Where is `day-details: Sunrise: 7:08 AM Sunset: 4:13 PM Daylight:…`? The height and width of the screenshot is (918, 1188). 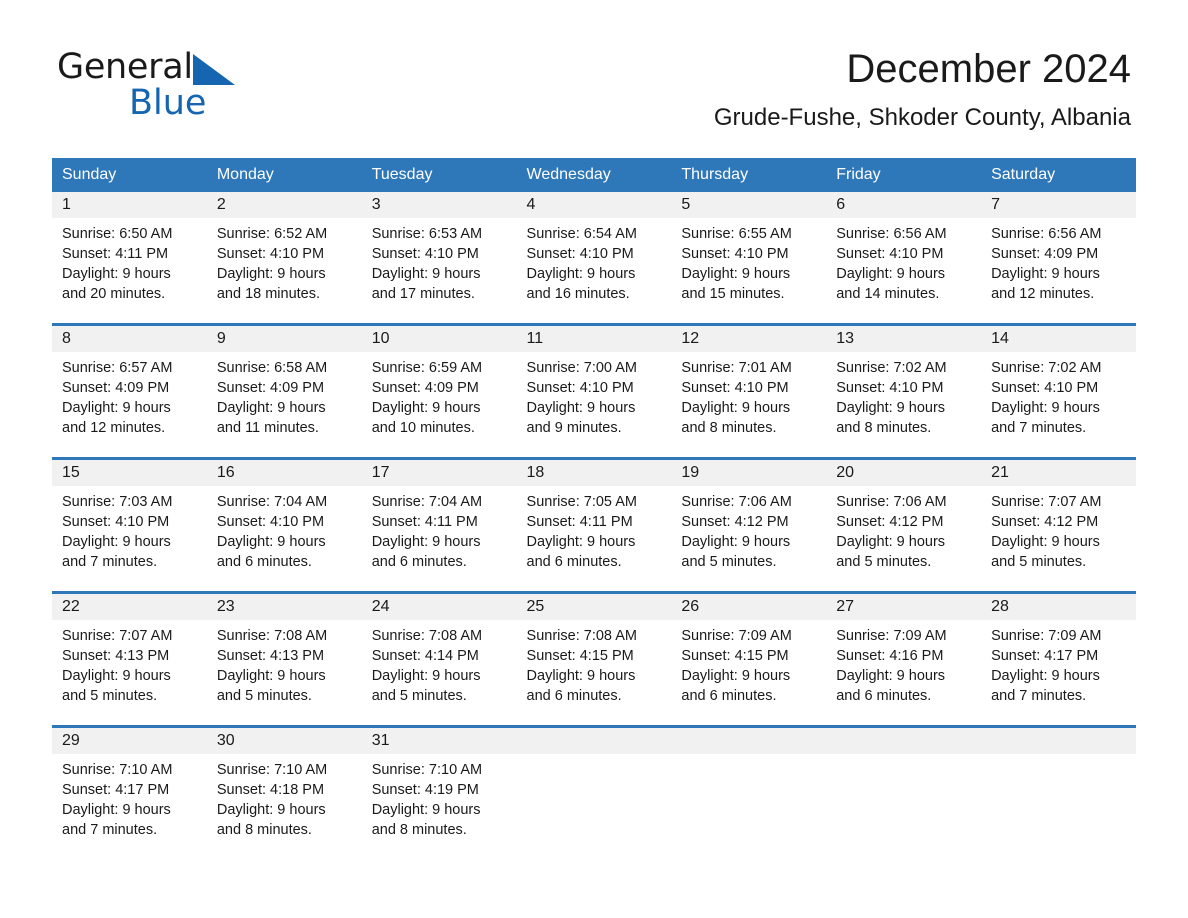
day-details: Sunrise: 7:08 AM Sunset: 4:13 PM Daylight:… is located at coordinates (284, 663).